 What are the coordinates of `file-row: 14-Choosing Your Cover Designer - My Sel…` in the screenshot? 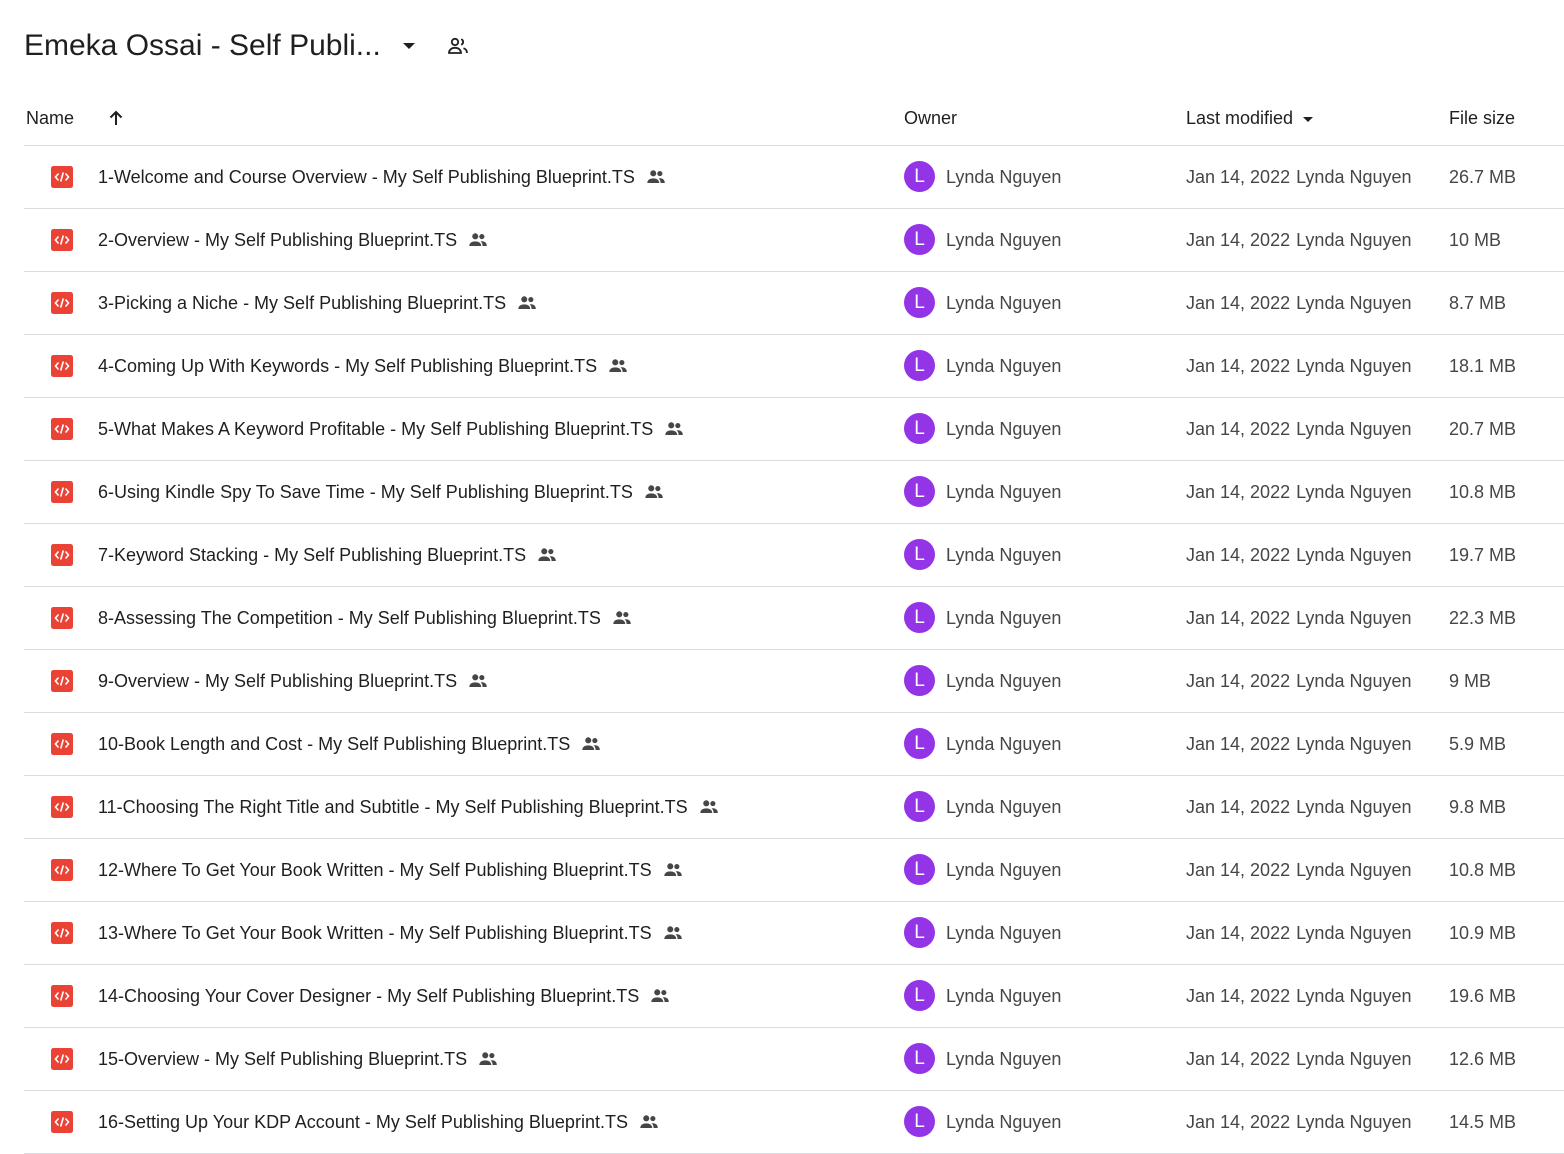 It's located at (794, 996).